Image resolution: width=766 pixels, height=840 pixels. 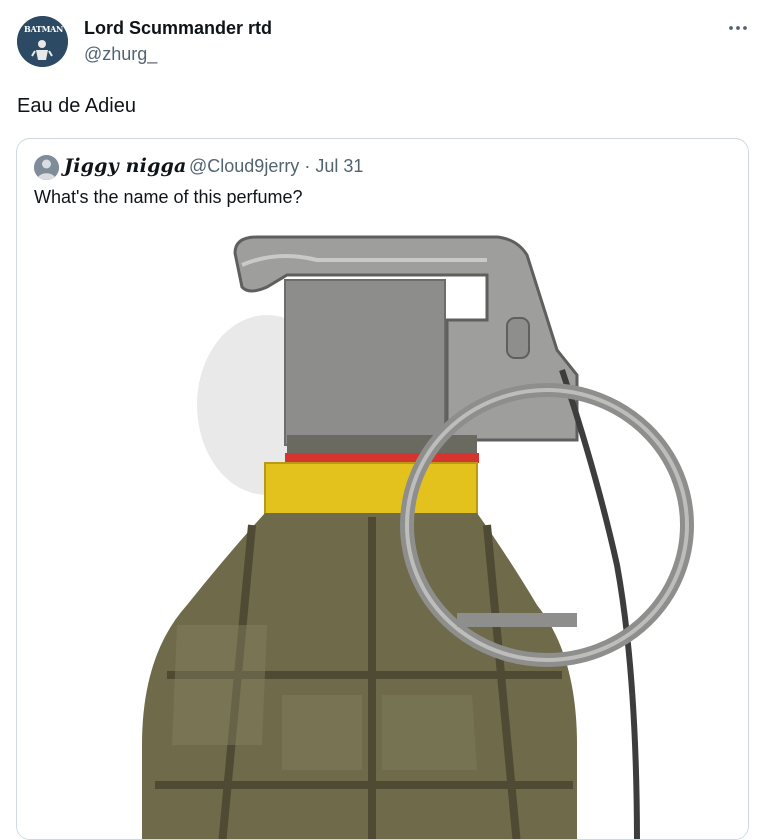 What do you see at coordinates (738, 28) in the screenshot?
I see `more-horizontal-icon` at bounding box center [738, 28].